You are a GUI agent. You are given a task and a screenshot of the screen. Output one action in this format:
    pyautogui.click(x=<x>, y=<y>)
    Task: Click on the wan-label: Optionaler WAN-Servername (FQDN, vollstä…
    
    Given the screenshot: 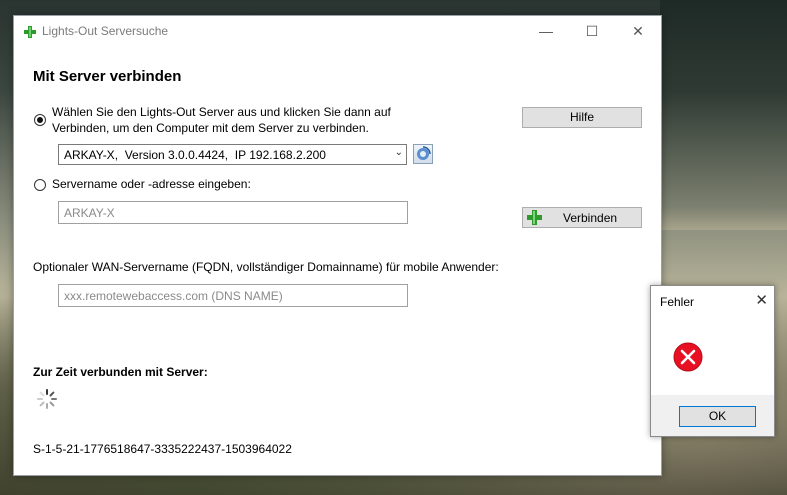 What is the action you would take?
    pyautogui.click(x=266, y=267)
    